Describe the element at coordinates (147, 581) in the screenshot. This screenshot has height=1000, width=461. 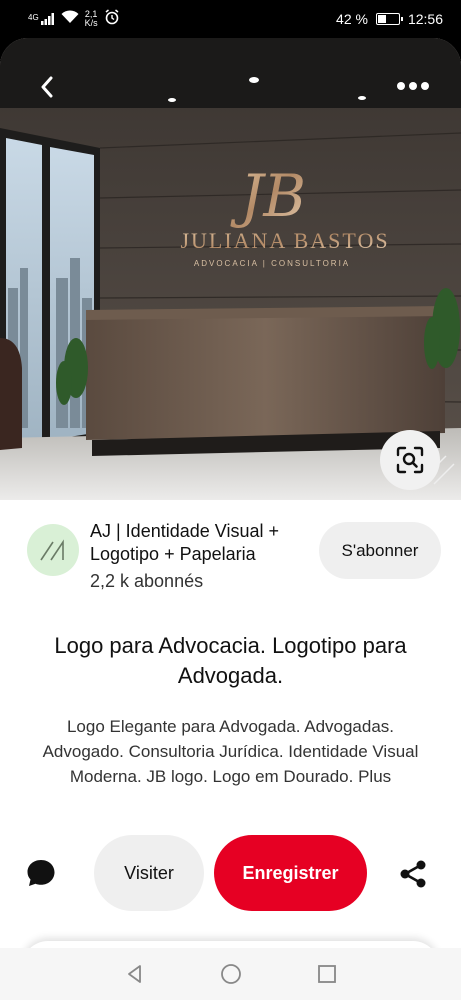
I see `follower-count: 2,2 k abonnés` at that location.